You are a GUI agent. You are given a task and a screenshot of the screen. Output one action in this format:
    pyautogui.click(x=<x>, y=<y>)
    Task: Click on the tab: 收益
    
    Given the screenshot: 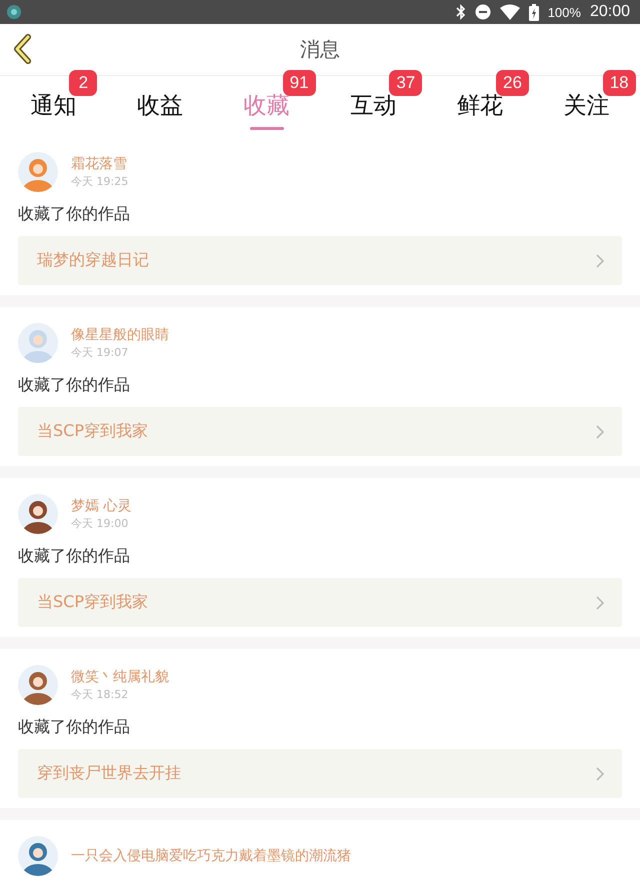 What is the action you would take?
    pyautogui.click(x=160, y=98)
    